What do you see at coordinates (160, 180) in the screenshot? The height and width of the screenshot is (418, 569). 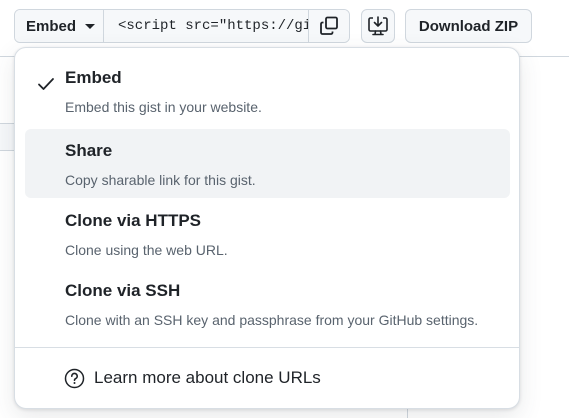 I see `menu-item-description: Copy sharable link for this gist.` at bounding box center [160, 180].